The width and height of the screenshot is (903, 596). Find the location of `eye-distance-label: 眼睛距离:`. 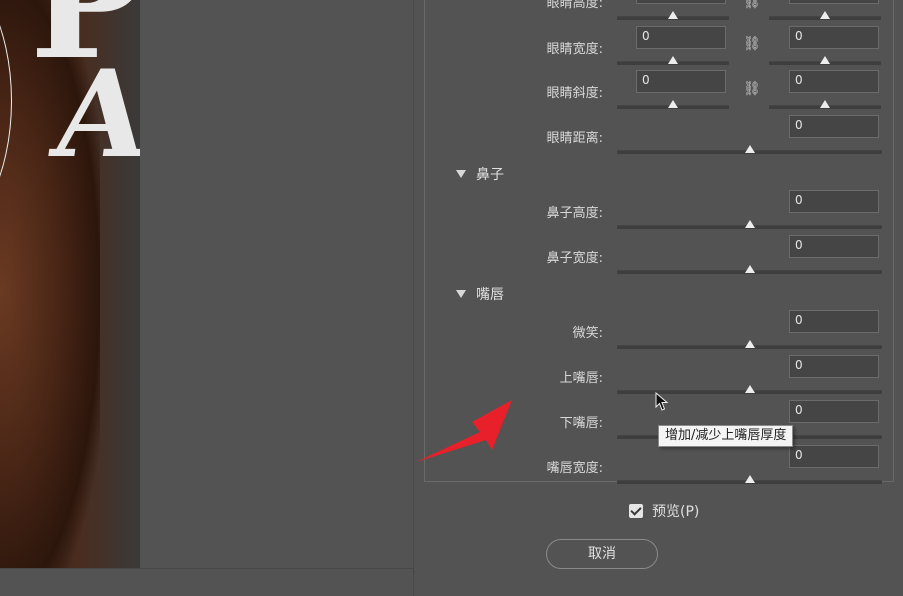

eye-distance-label: 眼睛距离: is located at coordinates (574, 138).